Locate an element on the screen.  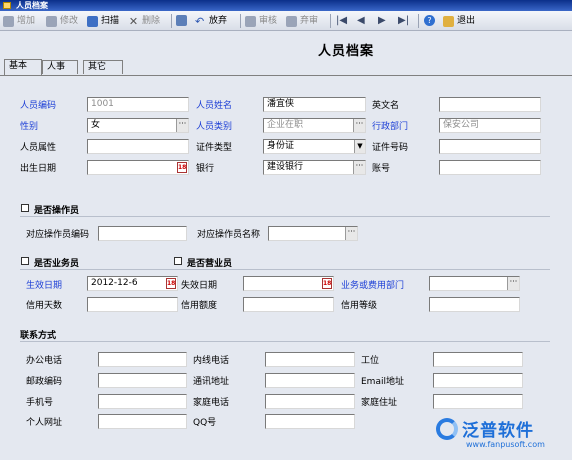
effective-date-label: 生效日期 is located at coordinates (44, 286).